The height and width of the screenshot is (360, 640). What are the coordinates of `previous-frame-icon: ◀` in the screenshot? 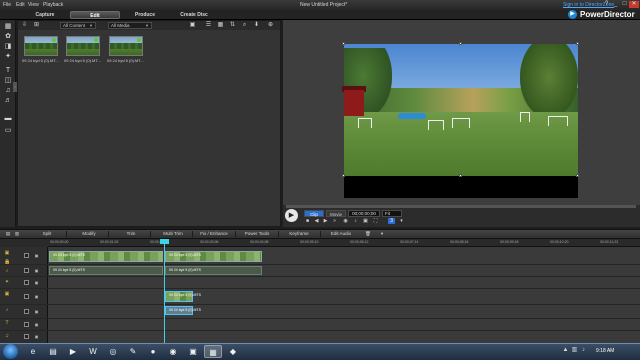 It's located at (316, 221).